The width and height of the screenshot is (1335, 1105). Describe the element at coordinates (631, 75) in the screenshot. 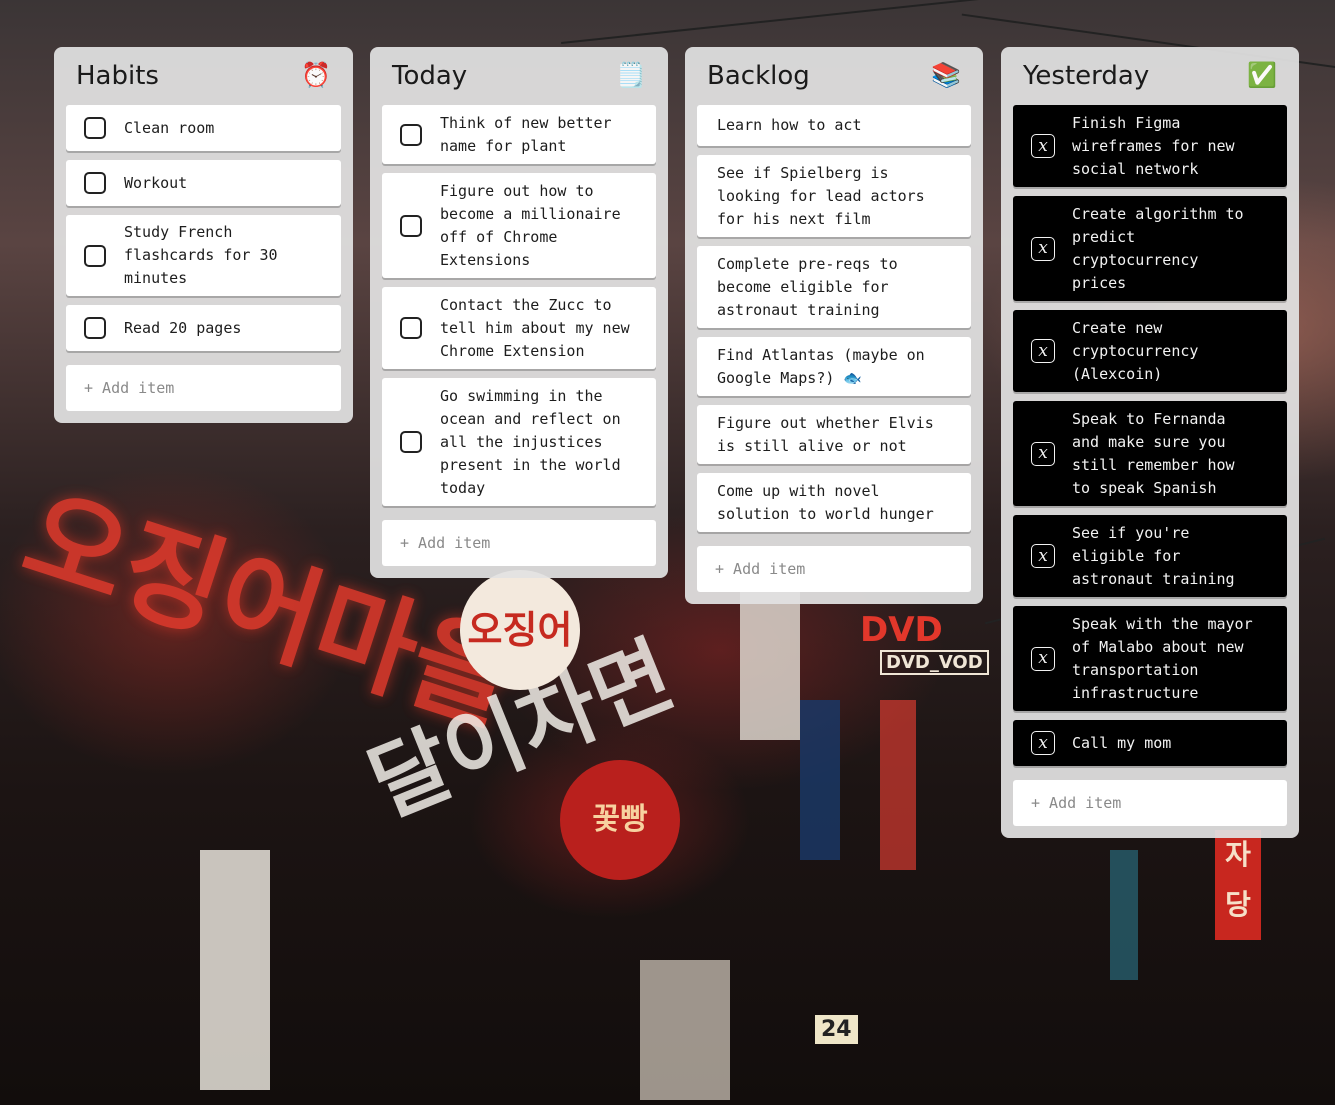

I see `notepad-icon: 🗒️` at that location.